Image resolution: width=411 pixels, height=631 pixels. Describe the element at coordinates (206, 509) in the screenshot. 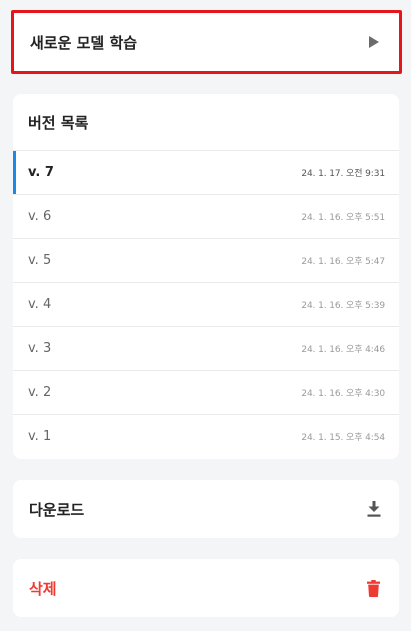

I see `download-button: 다운로드` at that location.